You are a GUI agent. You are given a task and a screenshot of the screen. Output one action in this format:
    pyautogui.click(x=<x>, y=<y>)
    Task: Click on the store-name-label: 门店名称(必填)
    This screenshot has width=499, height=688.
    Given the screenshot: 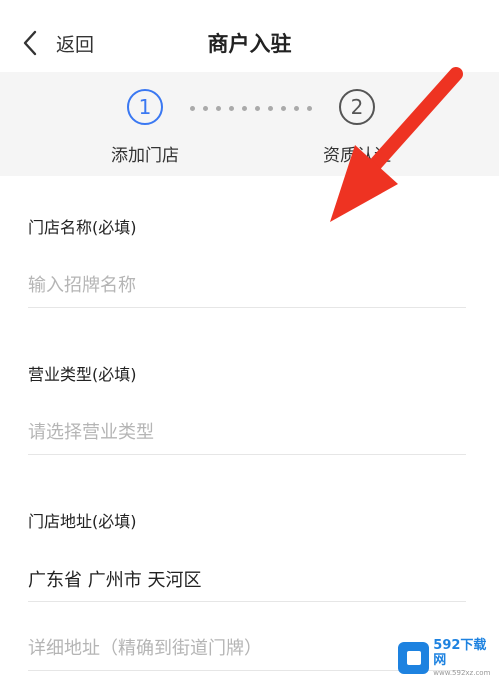 What is the action you would take?
    pyautogui.click(x=82, y=227)
    